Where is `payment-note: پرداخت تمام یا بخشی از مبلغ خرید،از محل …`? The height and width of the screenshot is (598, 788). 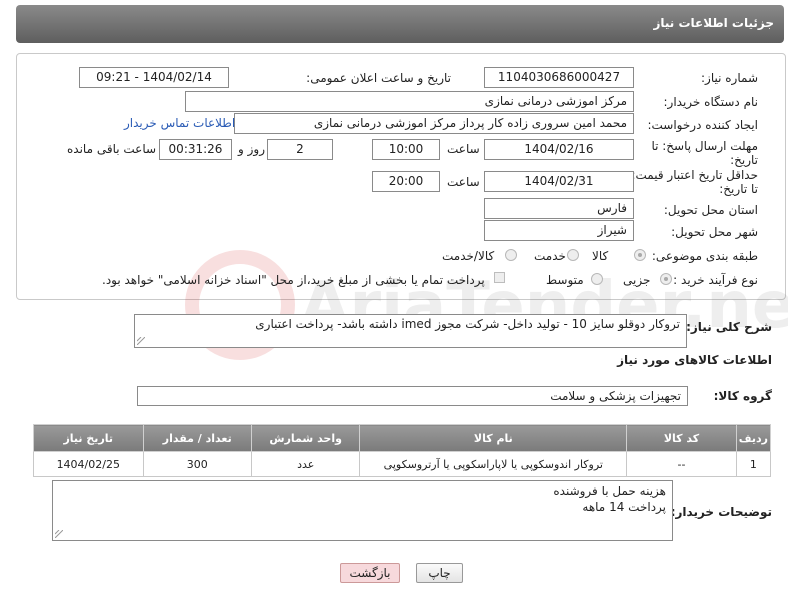
payment-note: پرداخت تمام یا بخشی از مبلغ خرید،از محل … is located at coordinates (293, 280).